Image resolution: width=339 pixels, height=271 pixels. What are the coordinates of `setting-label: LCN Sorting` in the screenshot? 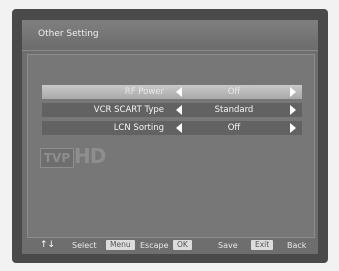 It's located at (138, 128).